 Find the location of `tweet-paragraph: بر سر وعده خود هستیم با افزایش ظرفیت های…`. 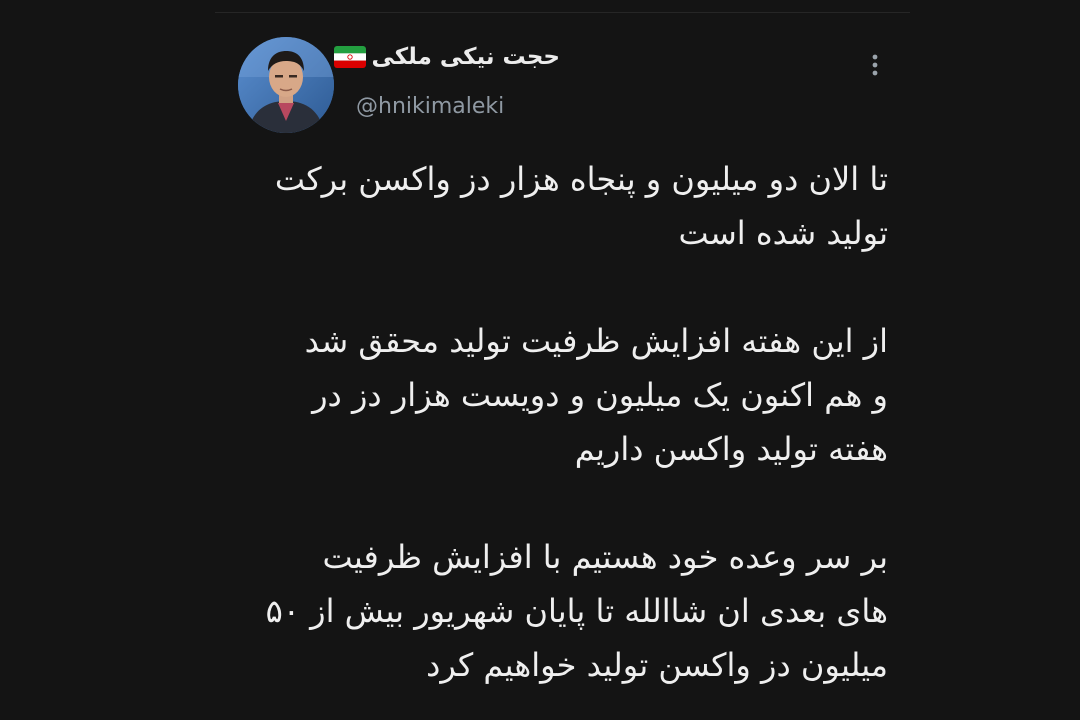

tweet-paragraph: بر سر وعده خود هستیم با افزایش ظرفیت های… is located at coordinates (558, 611).